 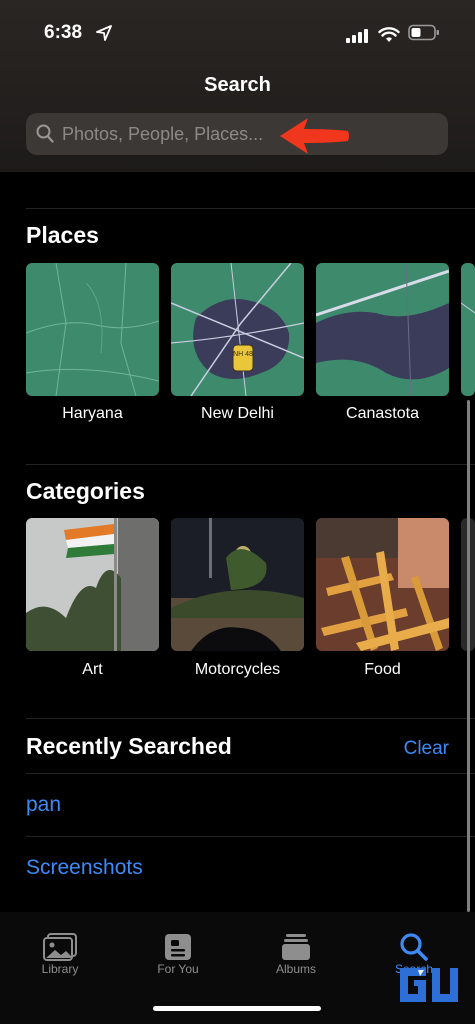 I want to click on watermark-logo, so click(x=429, y=985).